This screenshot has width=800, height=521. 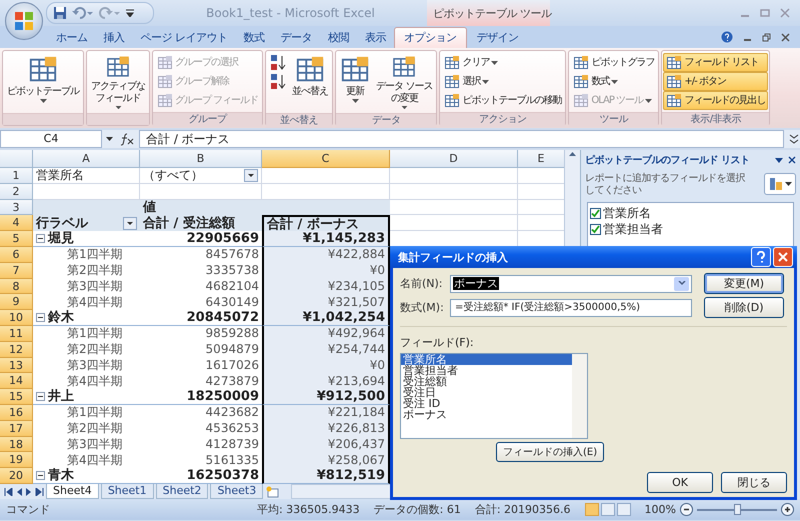 I want to click on previous-sheet-icon, so click(x=19, y=492).